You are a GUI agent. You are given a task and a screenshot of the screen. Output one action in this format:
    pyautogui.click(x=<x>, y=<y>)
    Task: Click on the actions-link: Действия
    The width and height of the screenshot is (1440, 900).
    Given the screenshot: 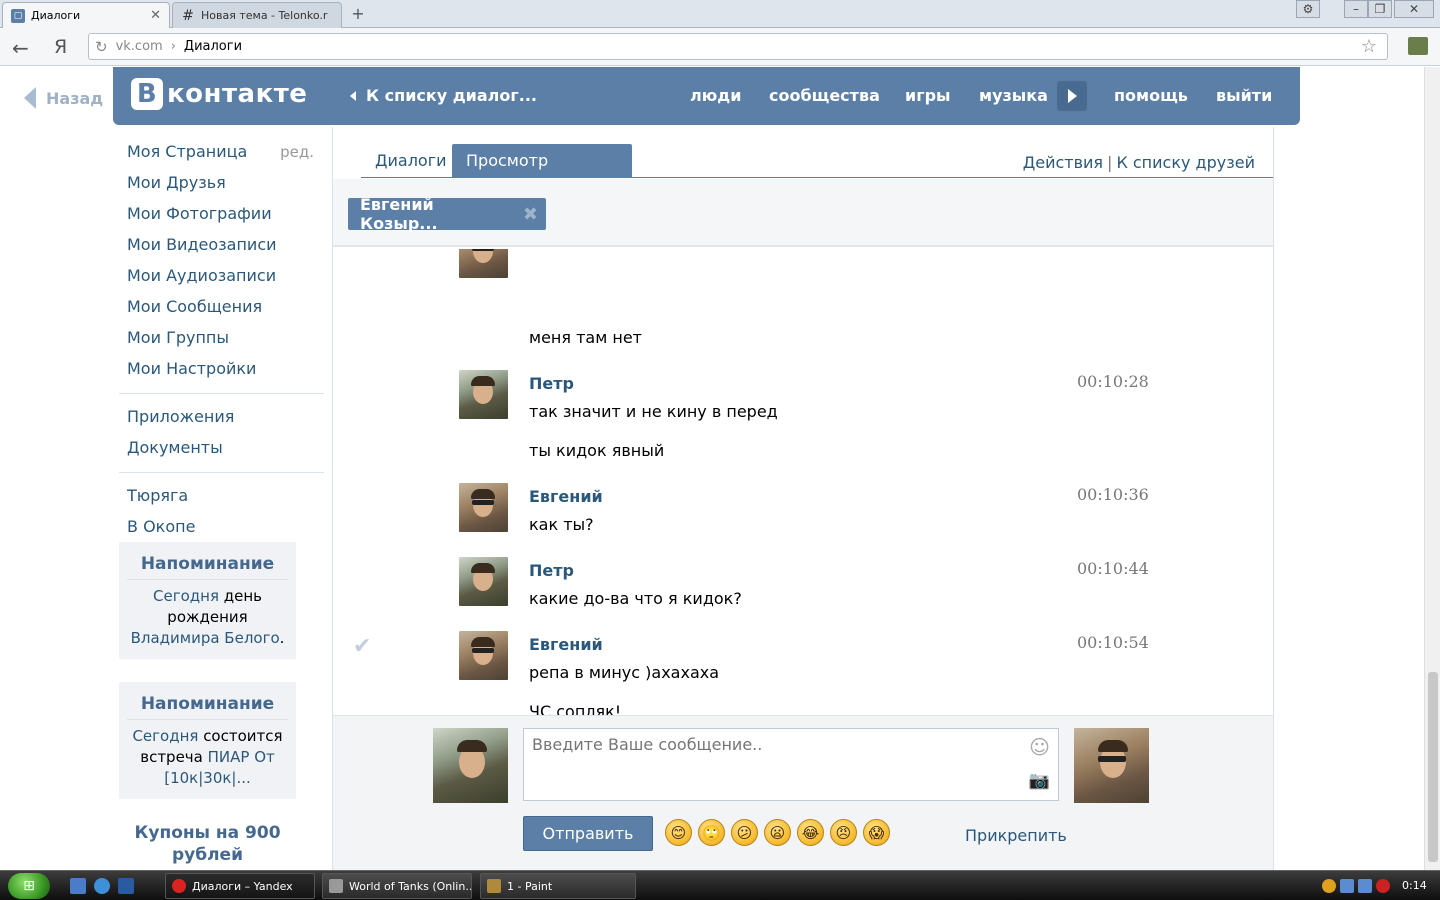 What is the action you would take?
    pyautogui.click(x=1063, y=162)
    